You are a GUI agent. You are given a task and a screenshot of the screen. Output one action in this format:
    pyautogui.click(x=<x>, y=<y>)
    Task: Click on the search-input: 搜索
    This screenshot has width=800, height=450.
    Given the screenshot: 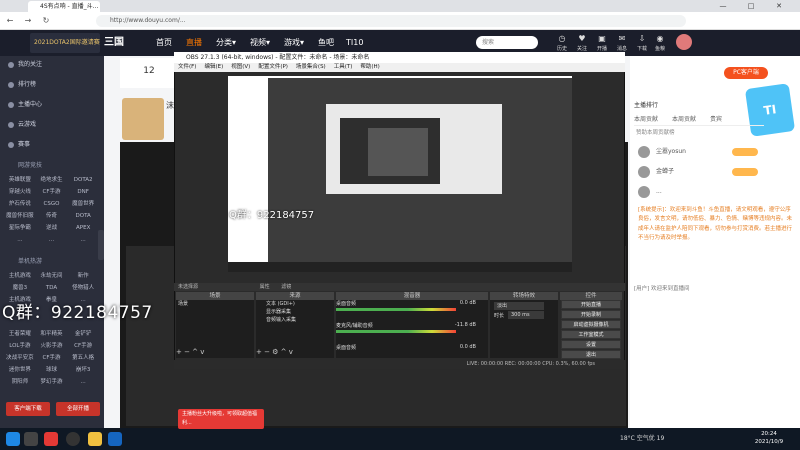 What is the action you would take?
    pyautogui.click(x=507, y=42)
    